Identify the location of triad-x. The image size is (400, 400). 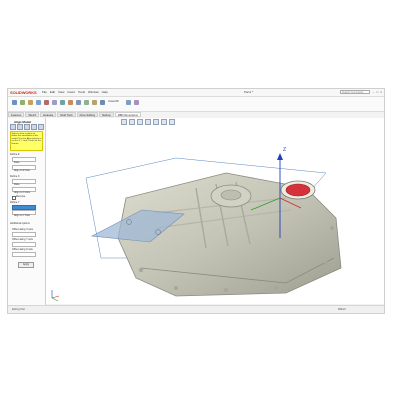
(55, 297).